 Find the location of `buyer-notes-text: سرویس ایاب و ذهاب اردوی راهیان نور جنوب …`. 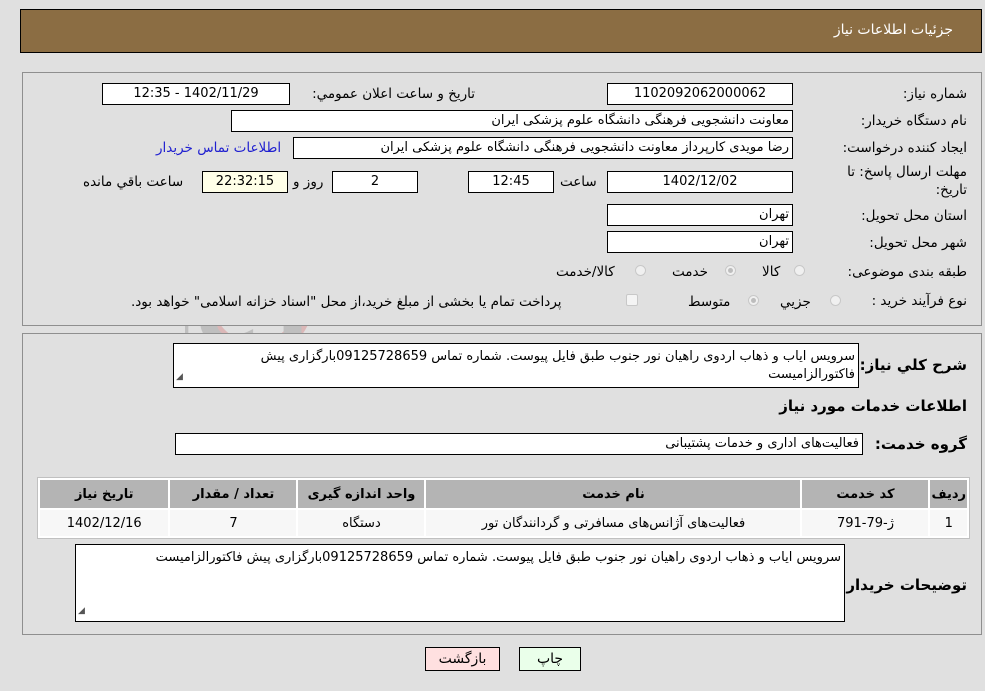

buyer-notes-text: سرویس ایاب و ذهاب اردوی راهیان نور جنوب … is located at coordinates (498, 557).